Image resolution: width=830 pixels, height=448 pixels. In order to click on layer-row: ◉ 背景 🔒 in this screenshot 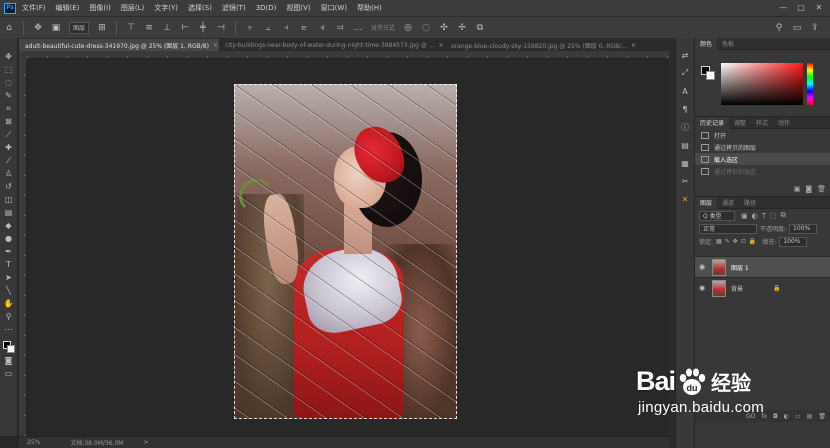, I will do `click(762, 287)`.